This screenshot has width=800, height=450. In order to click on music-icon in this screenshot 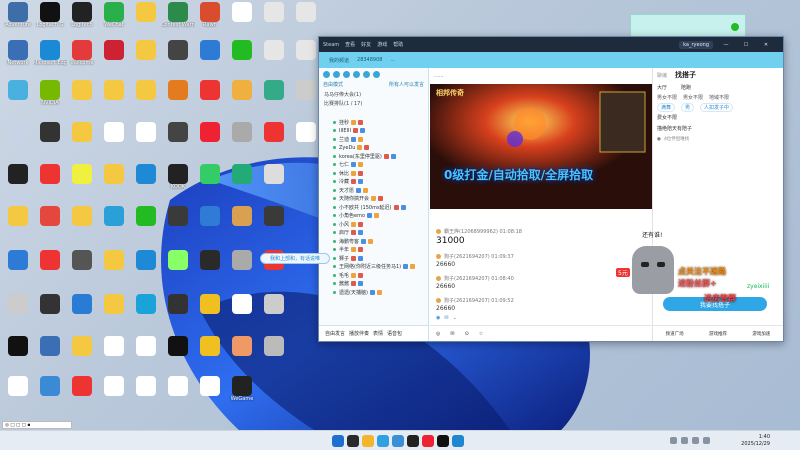, I will do `click(366, 74)`.